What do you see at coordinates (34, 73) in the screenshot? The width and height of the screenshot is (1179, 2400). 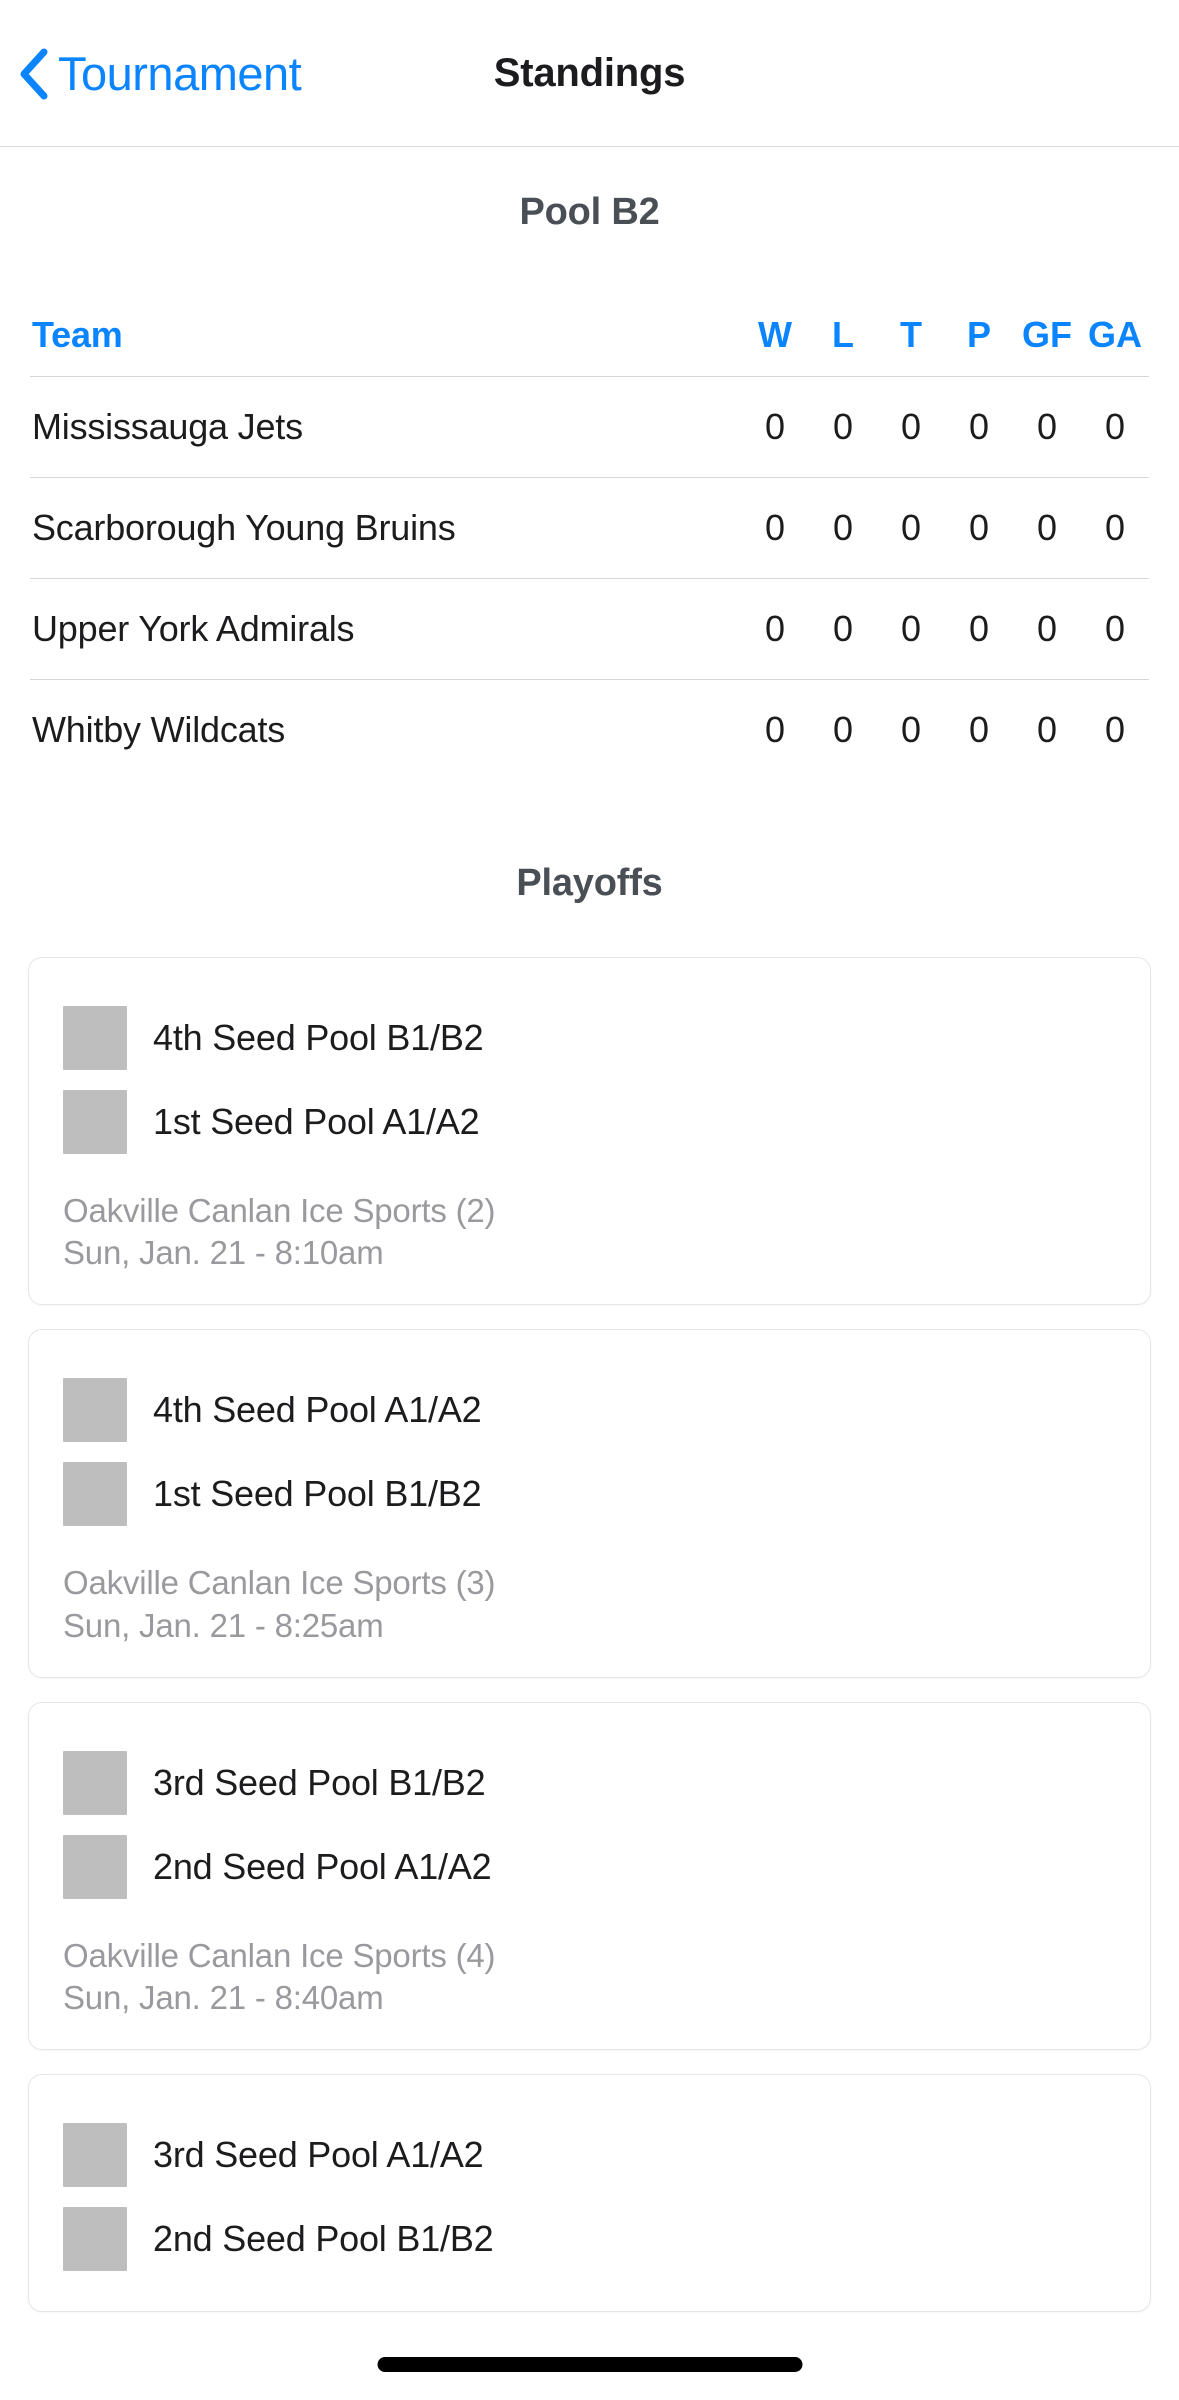 I see `chevron-left-icon` at bounding box center [34, 73].